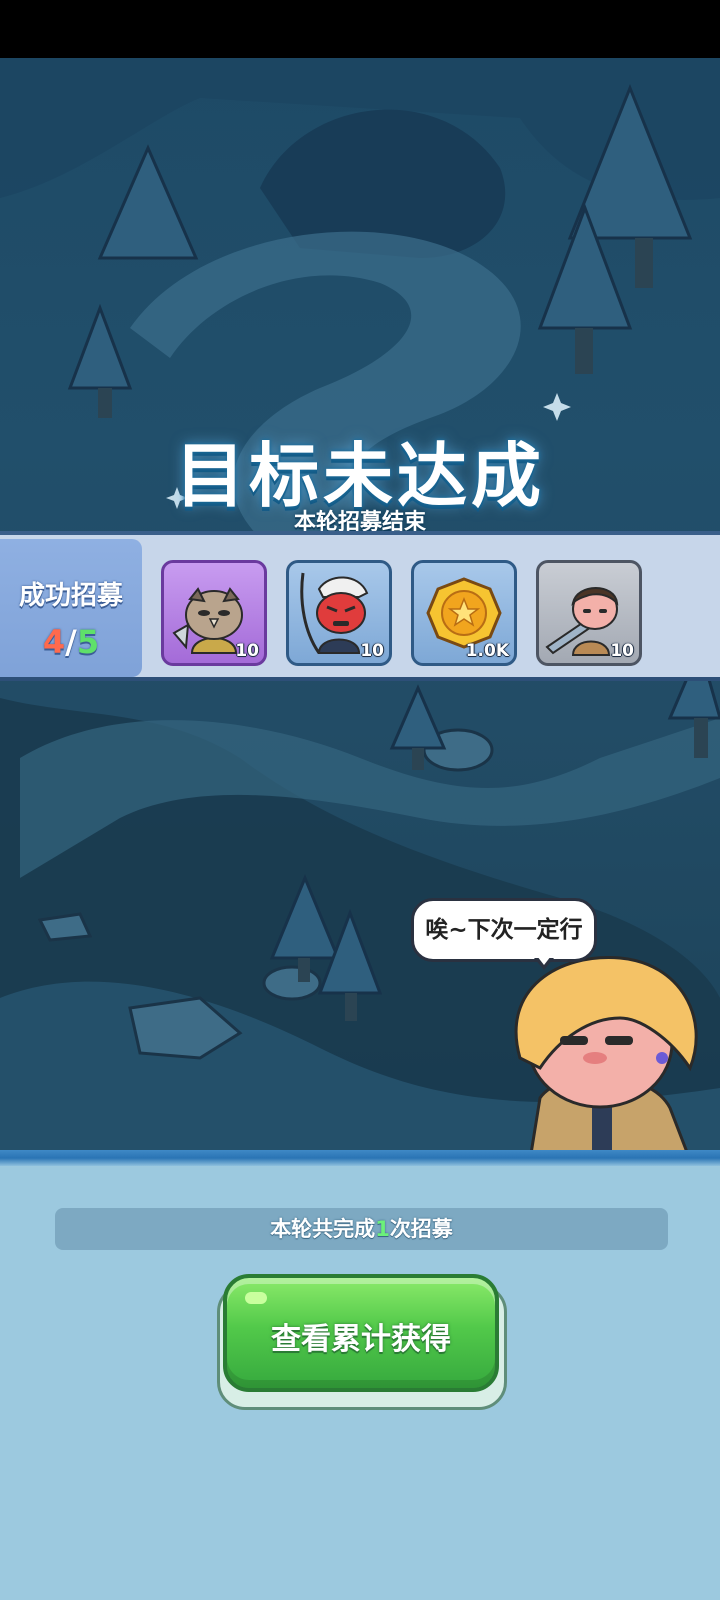  I want to click on recruit-results-band: 成功招募 4/5 10 10 1.0K 10, so click(360, 606).